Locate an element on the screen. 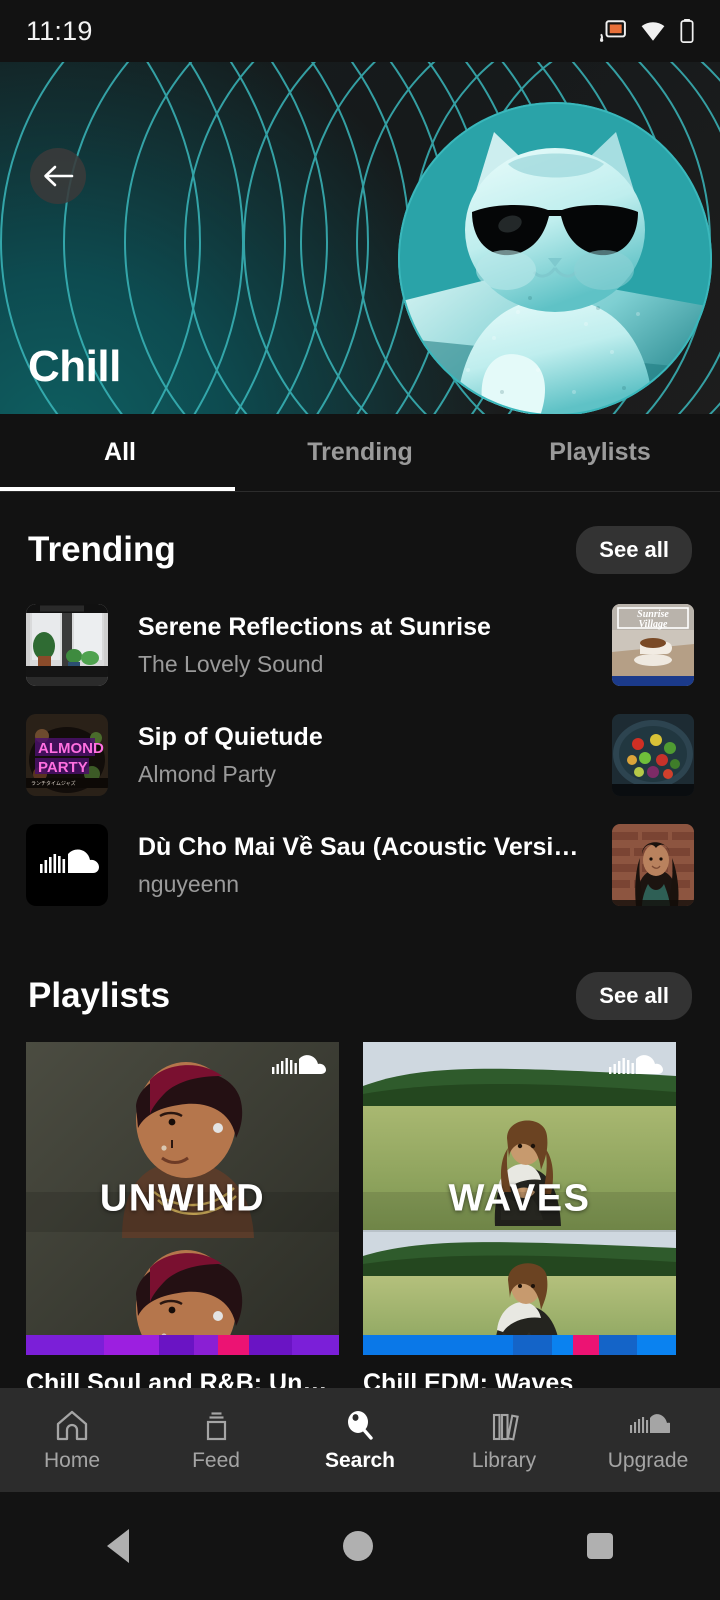 Image resolution: width=720 pixels, height=1600 pixels. nav-label-feed: Feed is located at coordinates (216, 1460).